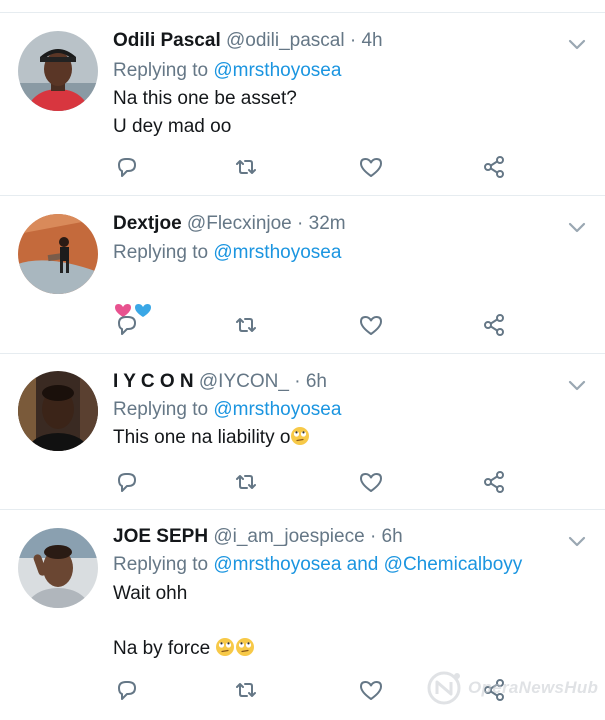 The width and height of the screenshot is (605, 720). I want to click on tweet-text-content: Na by force, so click(162, 648).